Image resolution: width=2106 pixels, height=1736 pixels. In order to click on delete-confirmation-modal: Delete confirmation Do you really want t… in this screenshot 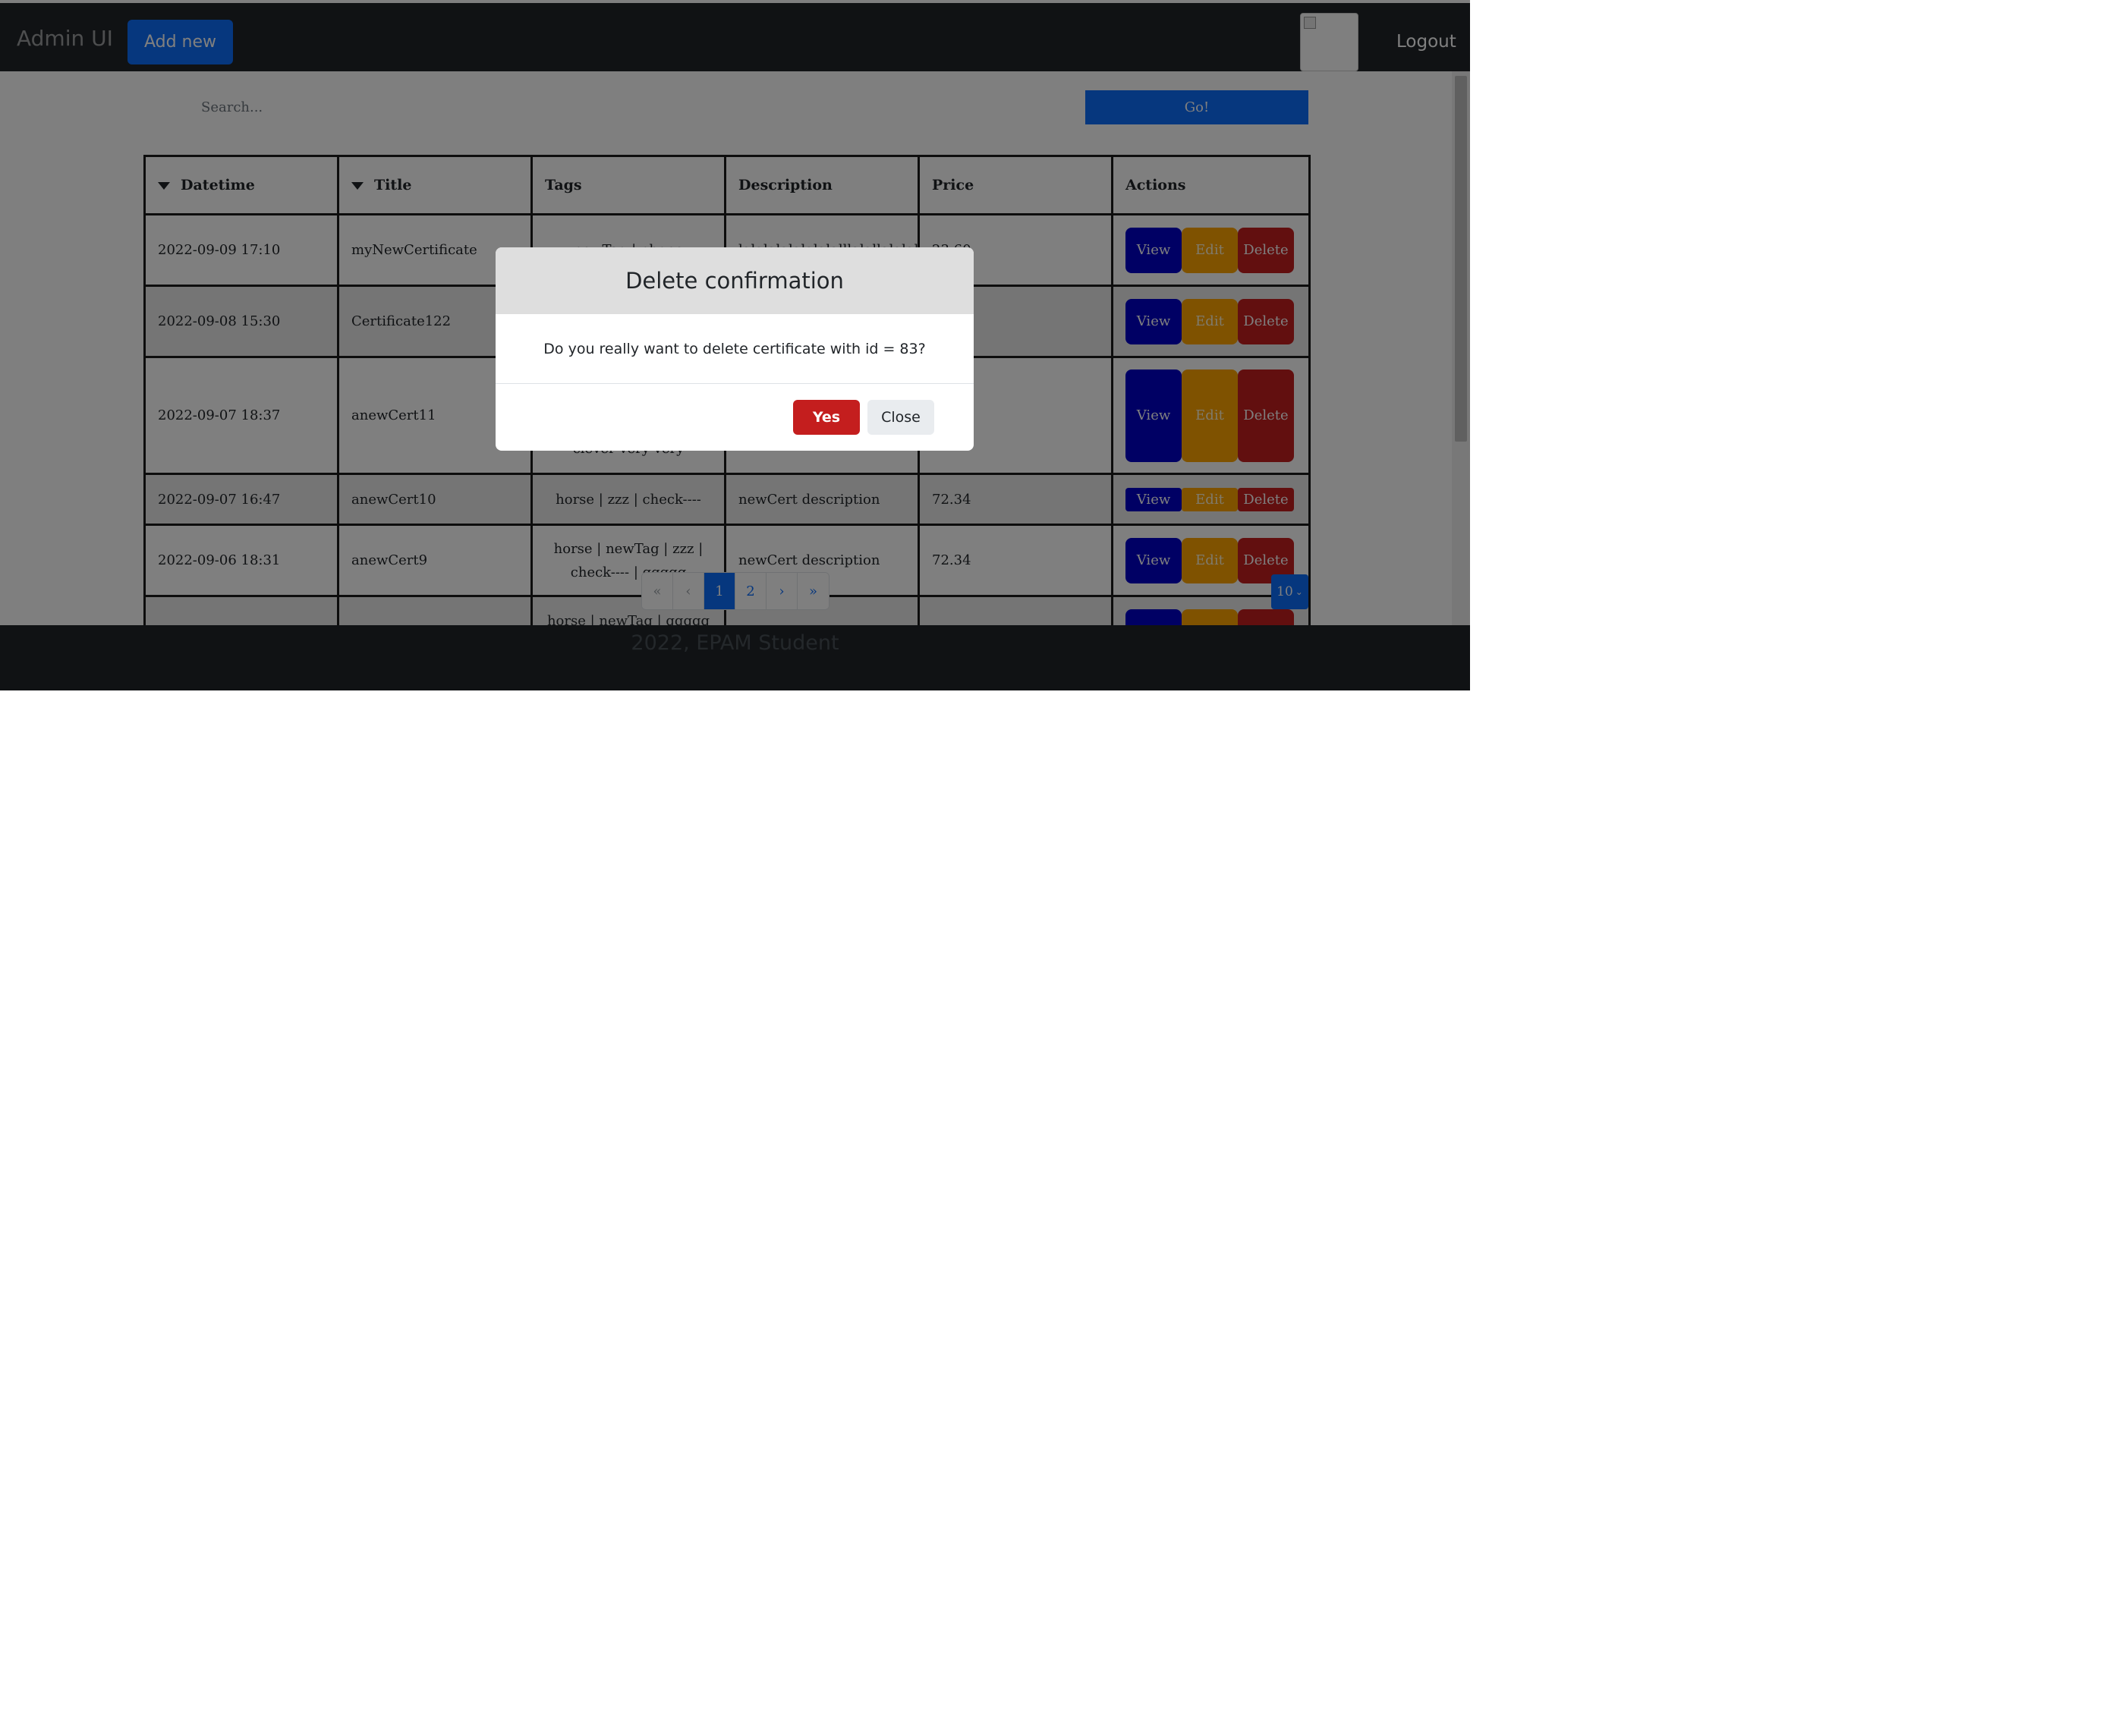, I will do `click(735, 349)`.